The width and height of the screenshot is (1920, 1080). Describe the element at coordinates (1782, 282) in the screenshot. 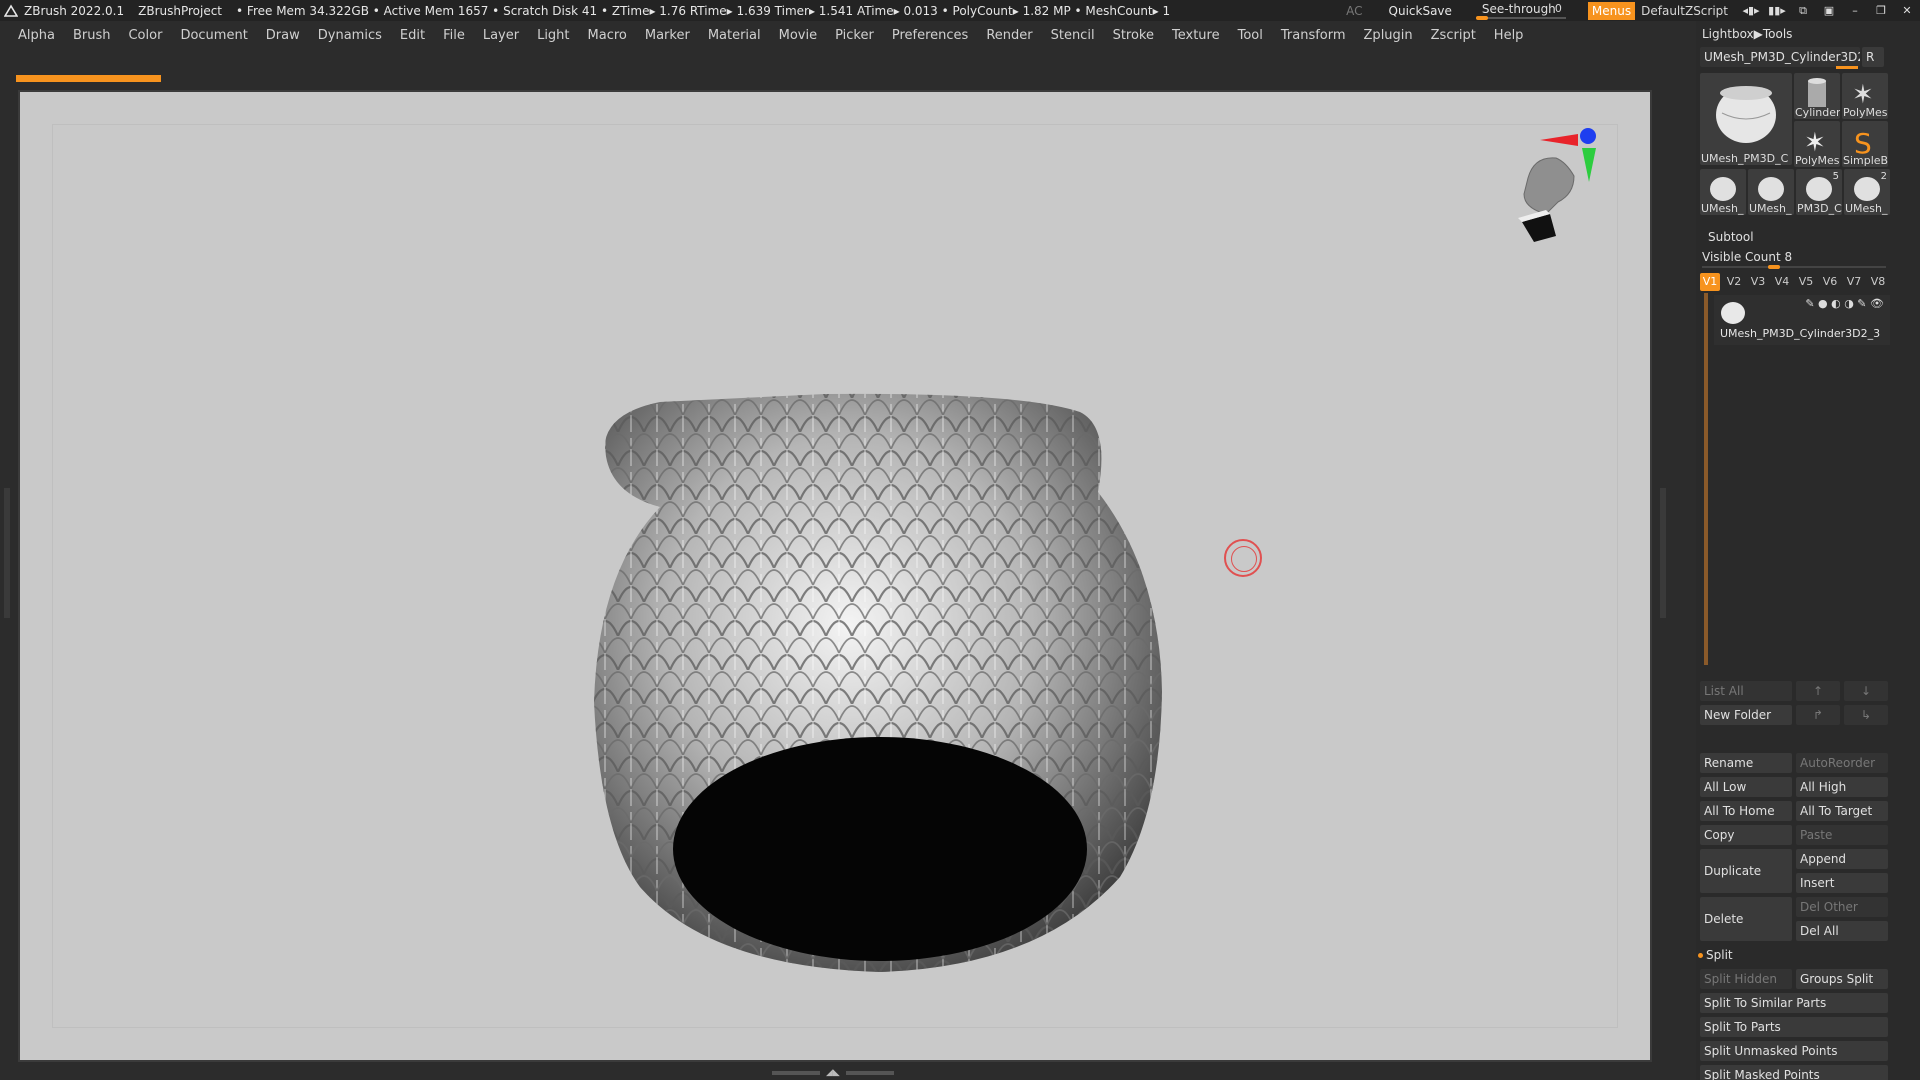

I see `tab-v4: V4` at that location.